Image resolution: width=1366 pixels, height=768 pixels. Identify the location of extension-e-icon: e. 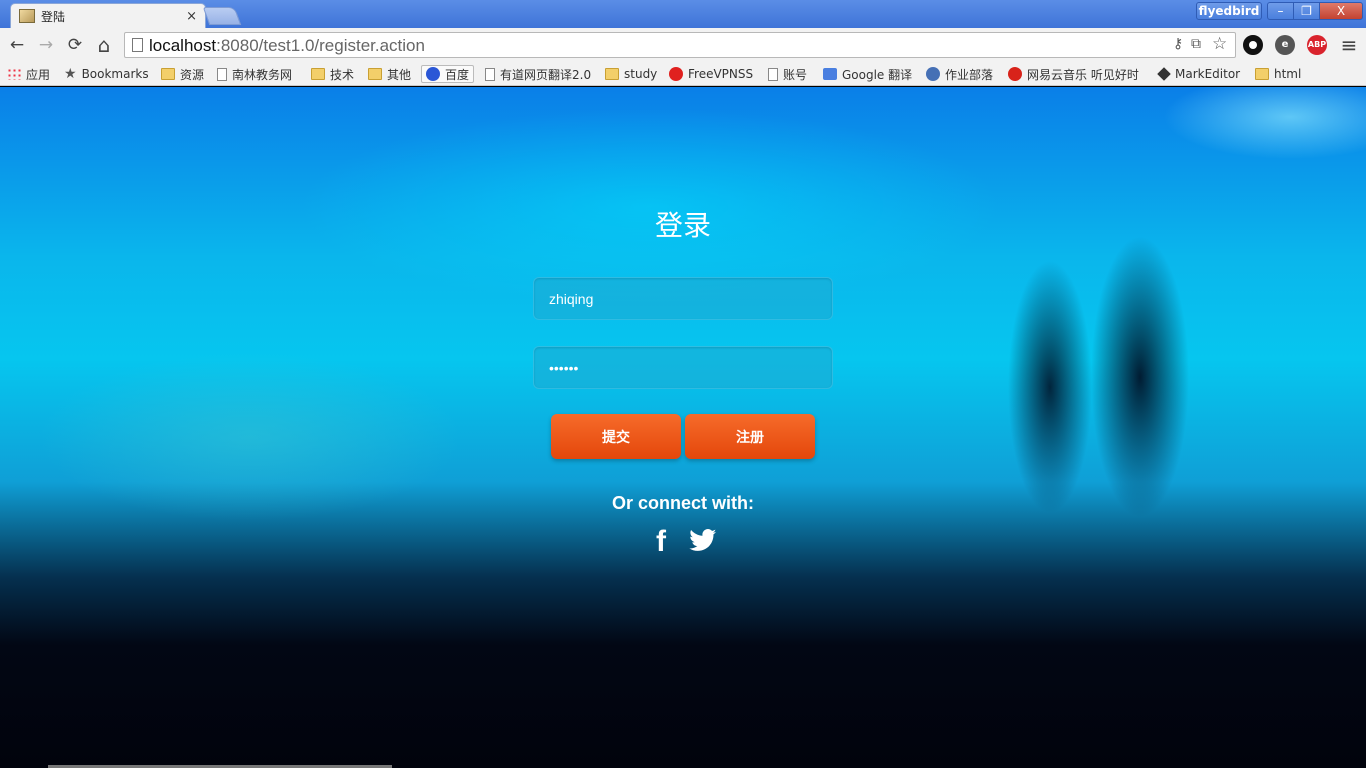
(1285, 45).